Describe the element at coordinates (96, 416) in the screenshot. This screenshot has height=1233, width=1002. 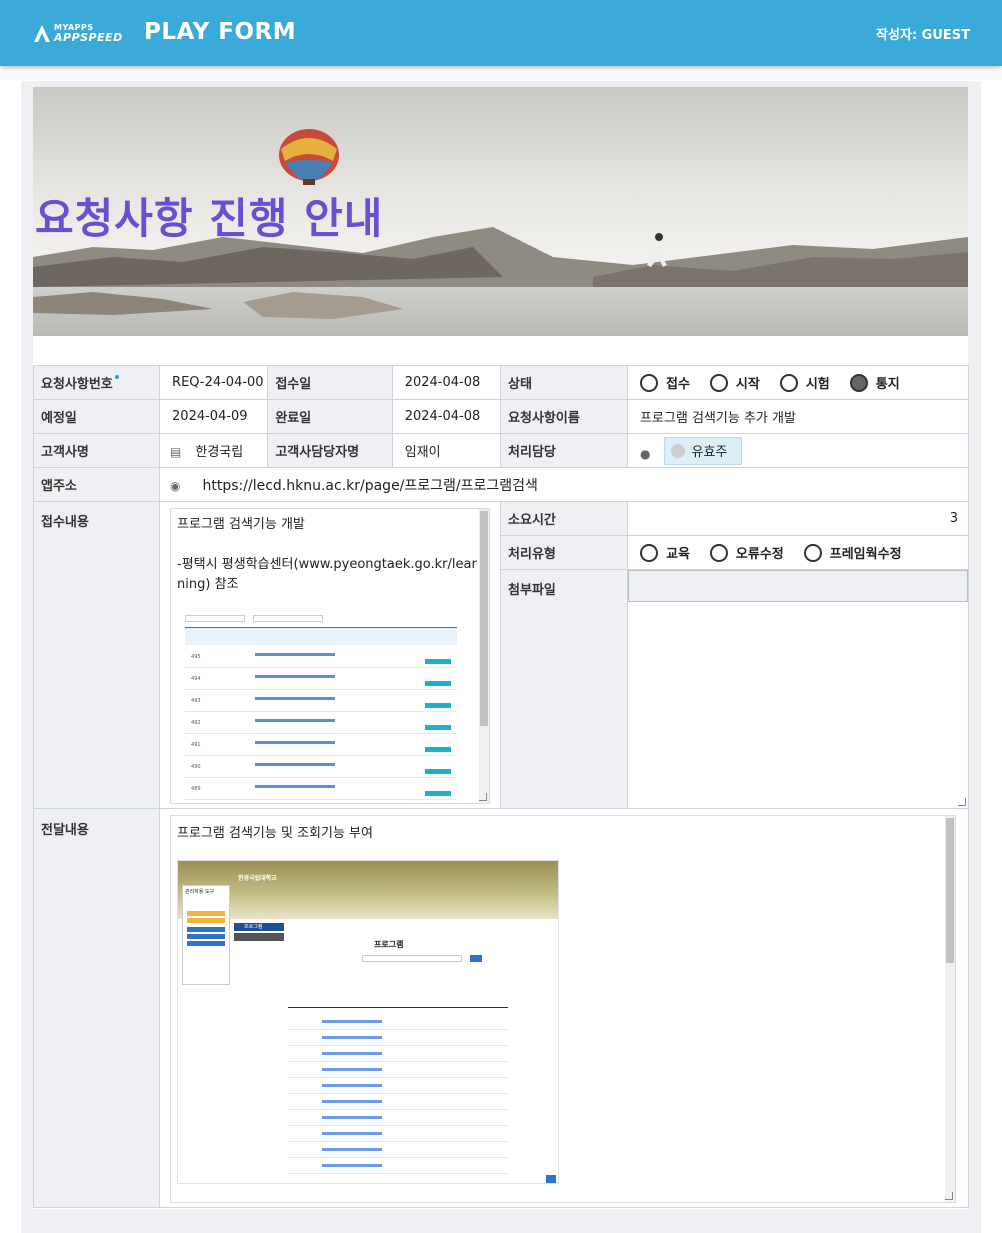
I see `planned-date-label: 예정일` at that location.